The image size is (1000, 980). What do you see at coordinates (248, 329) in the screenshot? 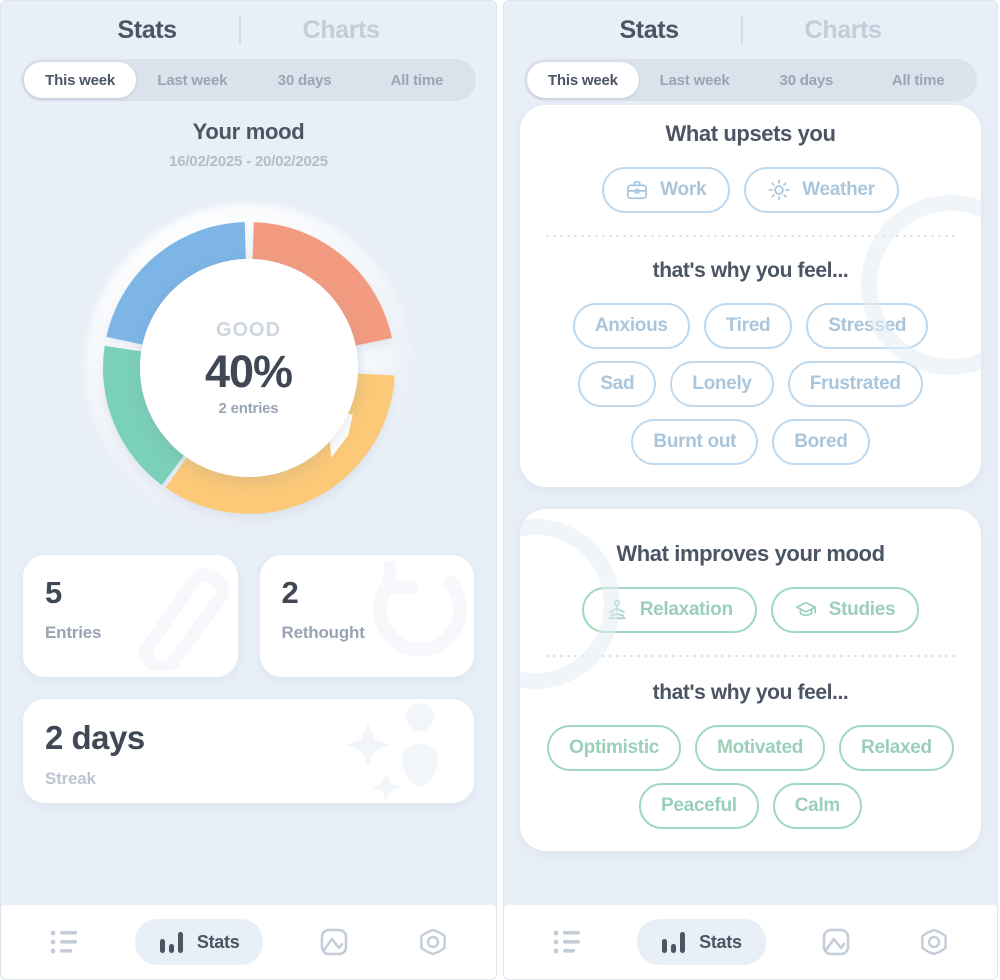
I see `mood-center-label: GOOD` at bounding box center [248, 329].